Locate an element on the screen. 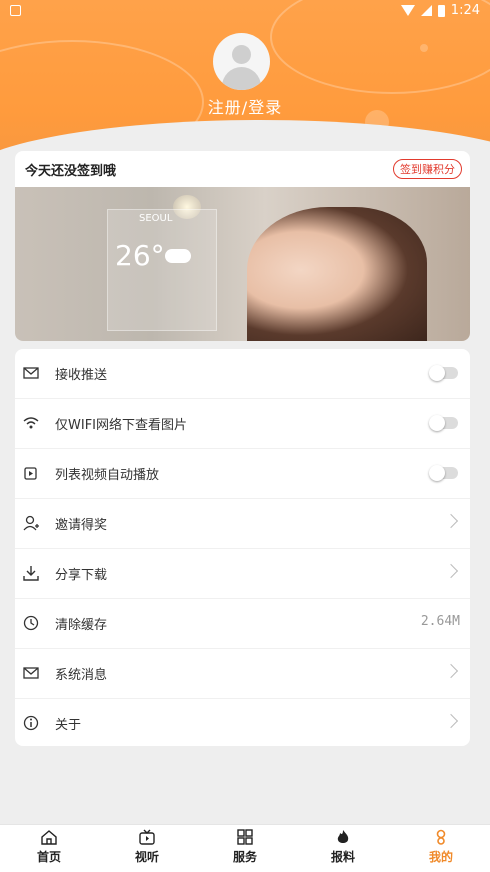 This screenshot has width=490, height=872. avatar is located at coordinates (241, 61).